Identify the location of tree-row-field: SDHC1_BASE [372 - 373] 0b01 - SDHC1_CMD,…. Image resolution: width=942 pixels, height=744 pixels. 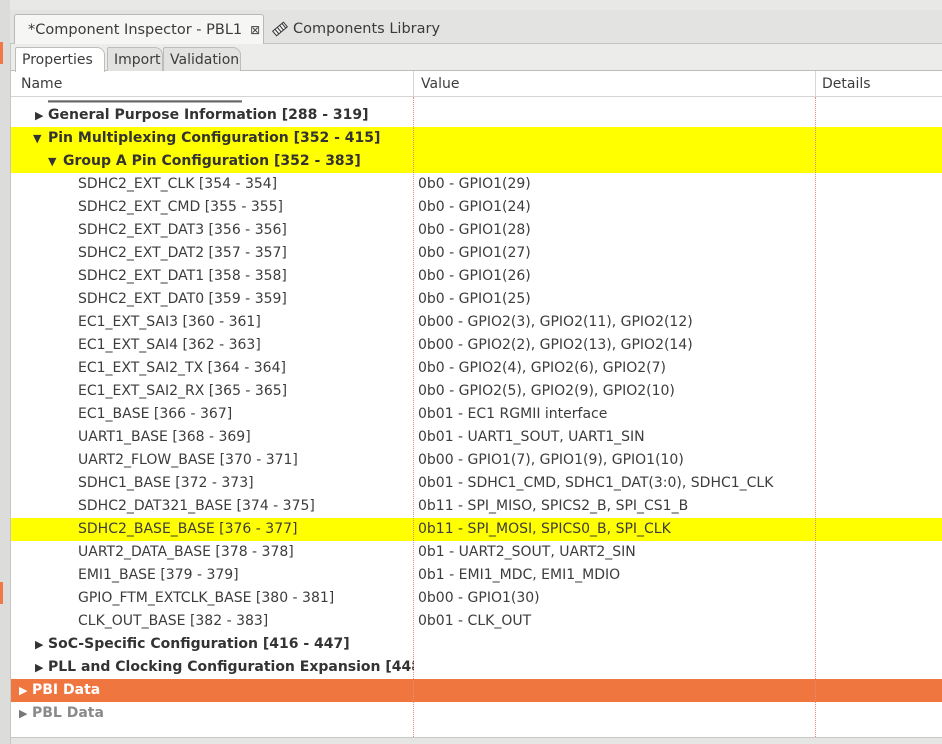
(476, 483).